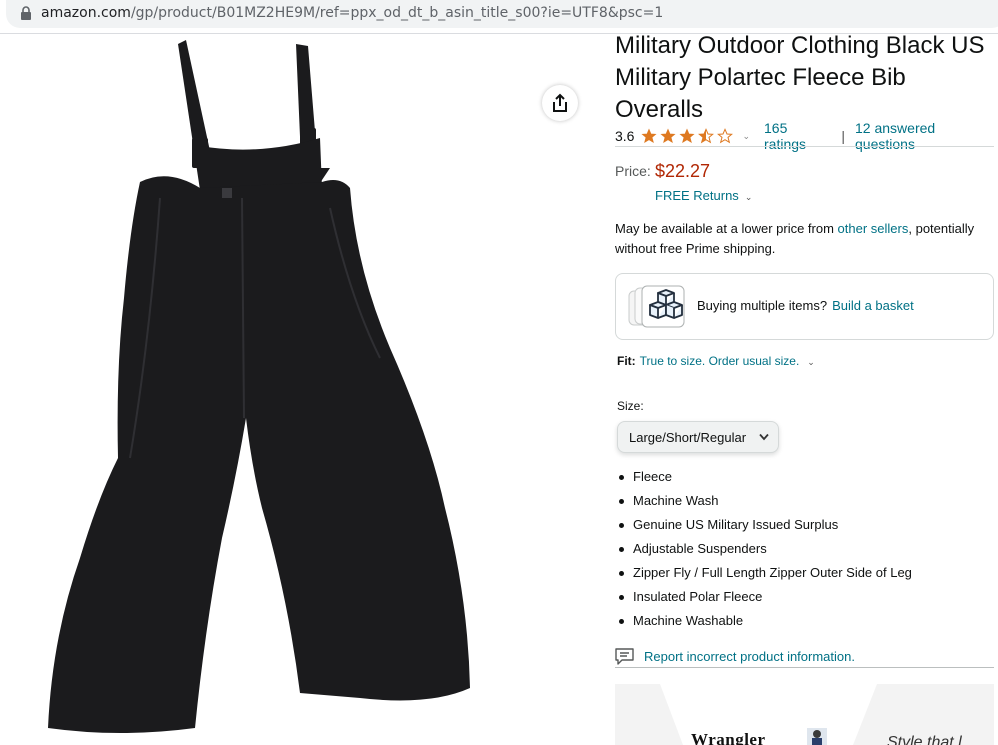 This screenshot has width=998, height=745. What do you see at coordinates (726, 228) in the screenshot?
I see `availability-prefix: May be available at a lower price from` at bounding box center [726, 228].